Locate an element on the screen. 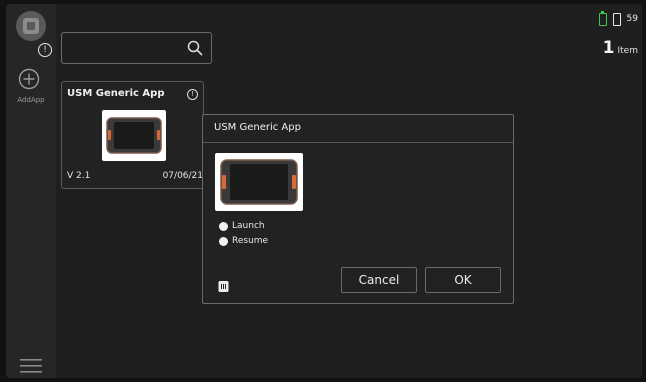 Image resolution: width=646 pixels, height=382 pixels. item-count-label: Item is located at coordinates (628, 51).